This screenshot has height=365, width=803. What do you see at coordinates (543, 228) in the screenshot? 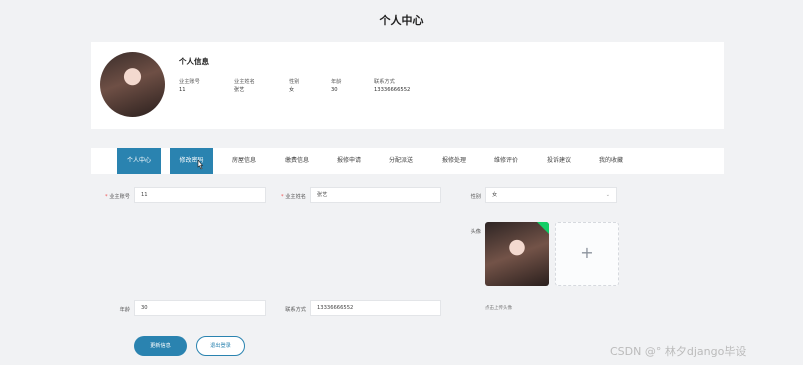
I see `uploaded-check-icon` at bounding box center [543, 228].